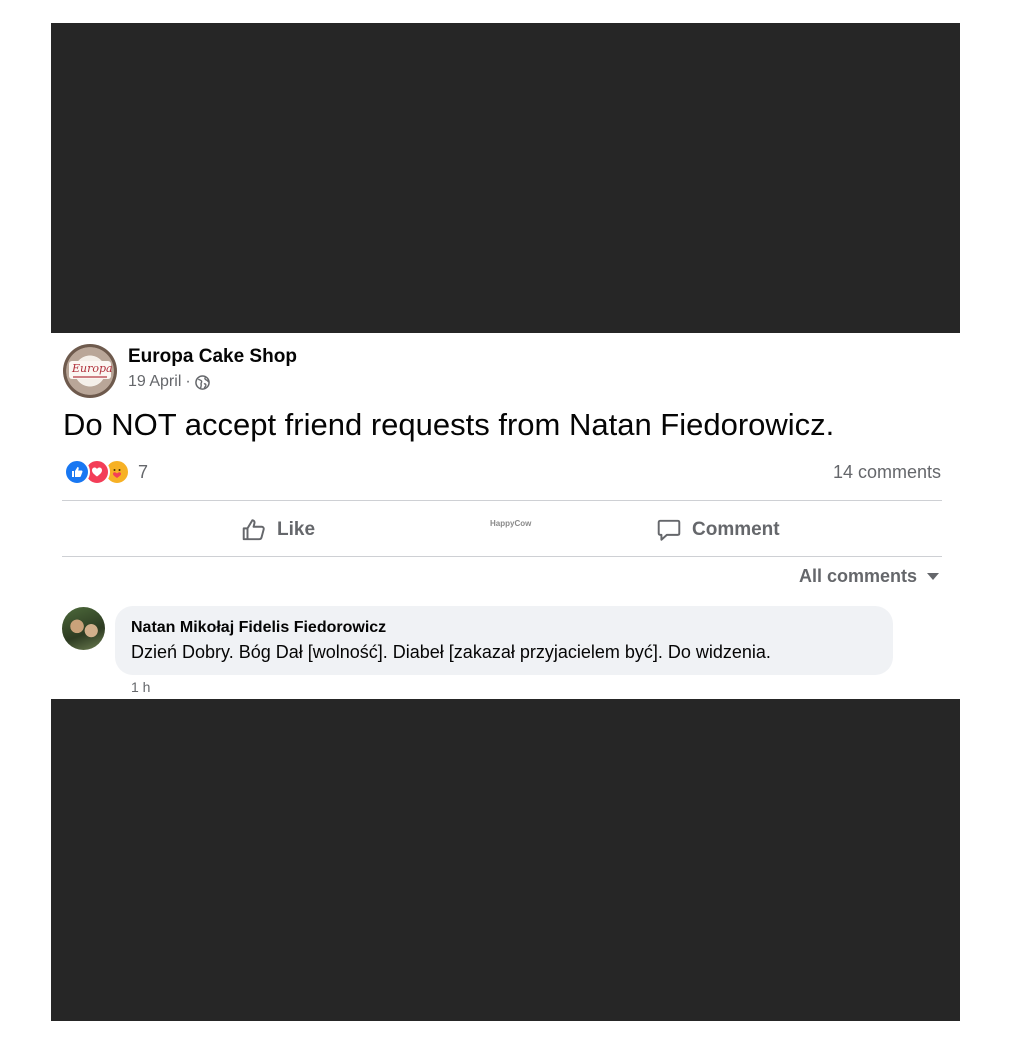  I want to click on watermark-text: HappyCow, so click(511, 523).